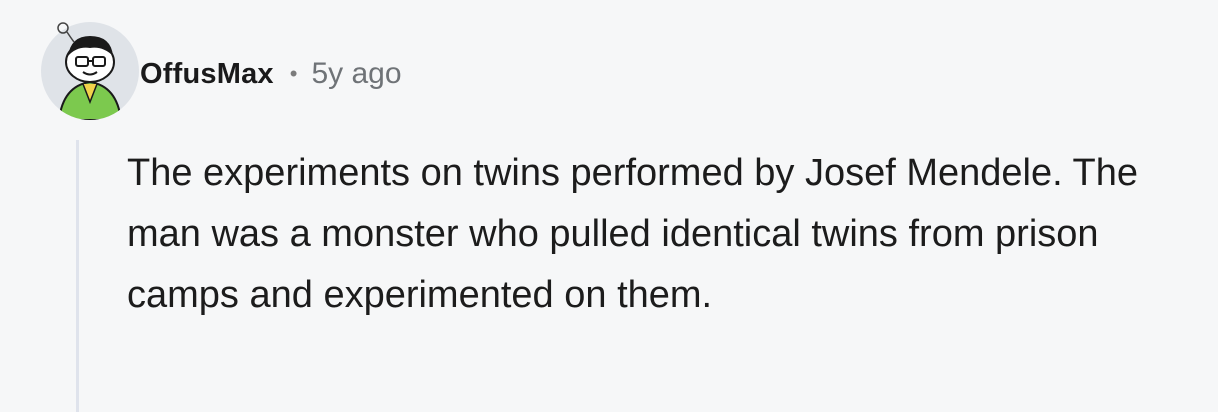  What do you see at coordinates (356, 74) in the screenshot?
I see `comment-timestamp: 5y ago` at bounding box center [356, 74].